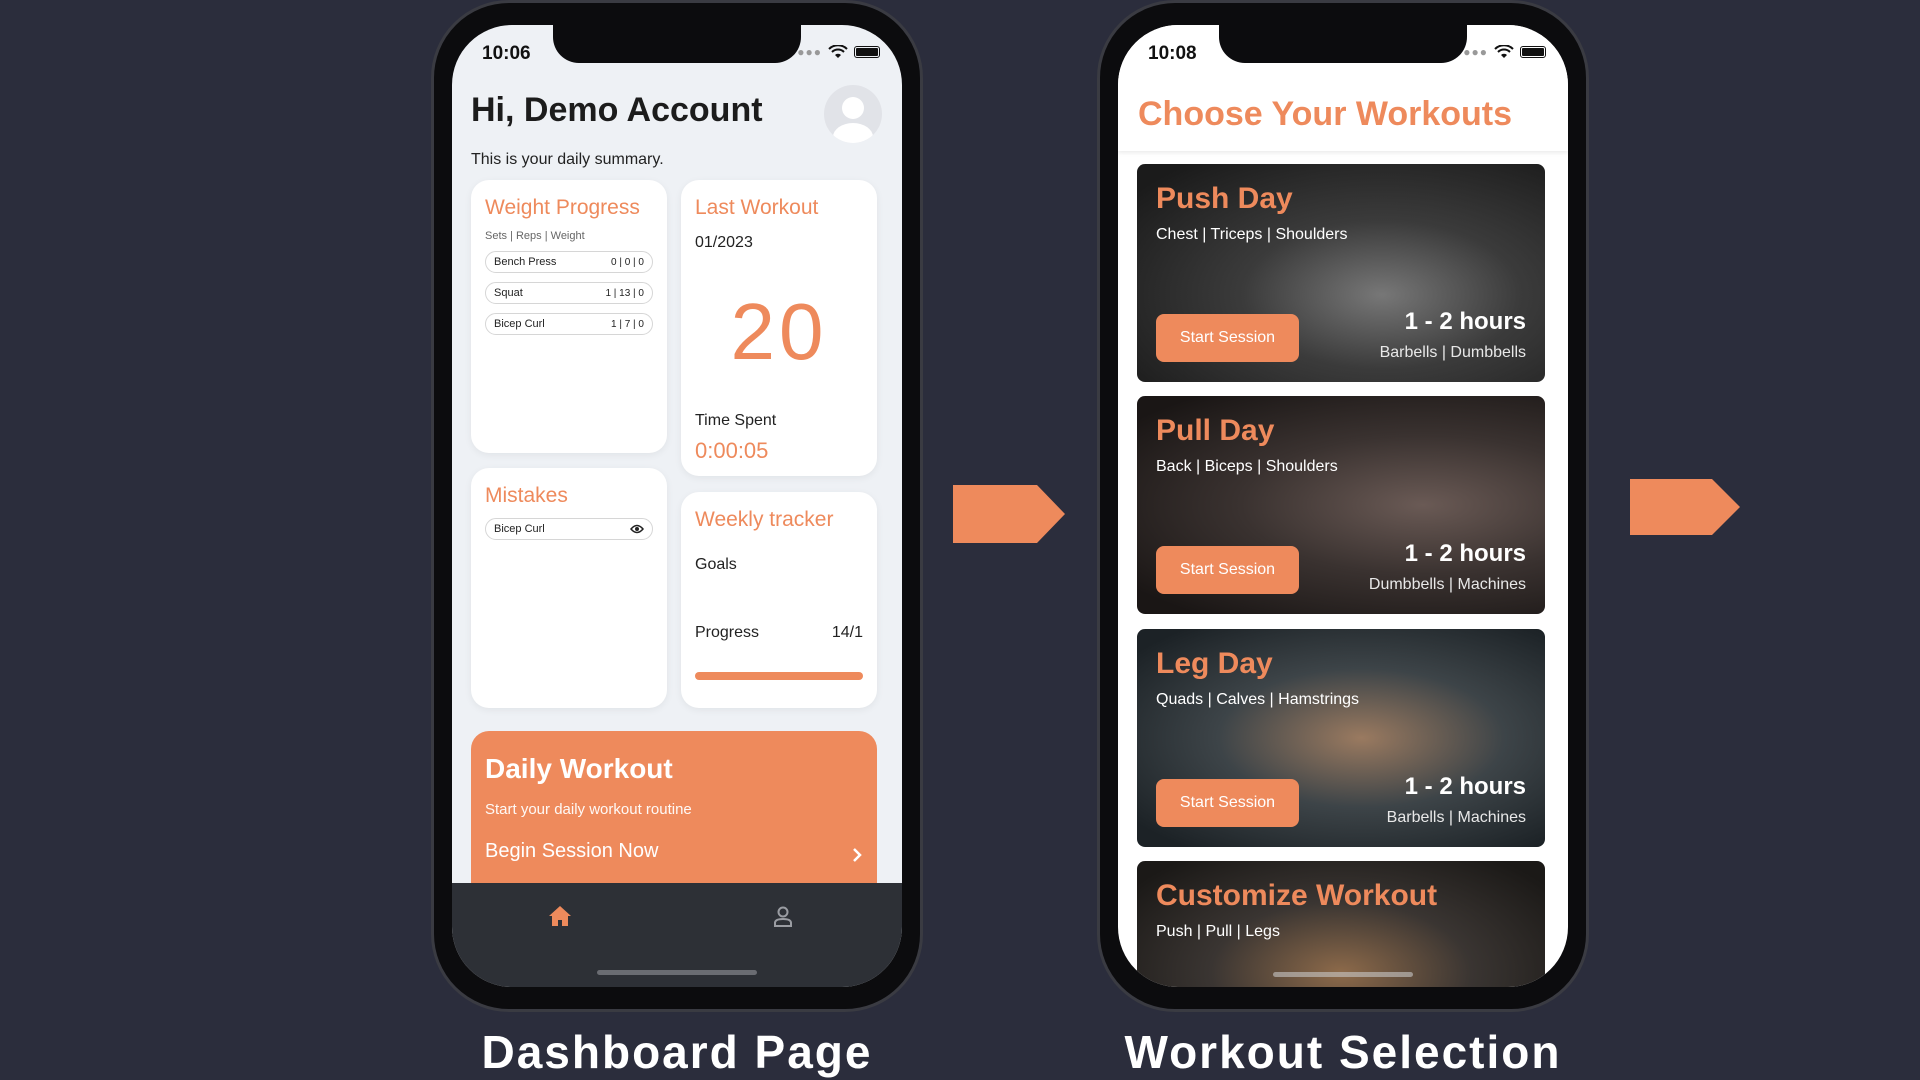 The height and width of the screenshot is (1080, 1920). What do you see at coordinates (857, 855) in the screenshot?
I see `chevron-right-icon` at bounding box center [857, 855].